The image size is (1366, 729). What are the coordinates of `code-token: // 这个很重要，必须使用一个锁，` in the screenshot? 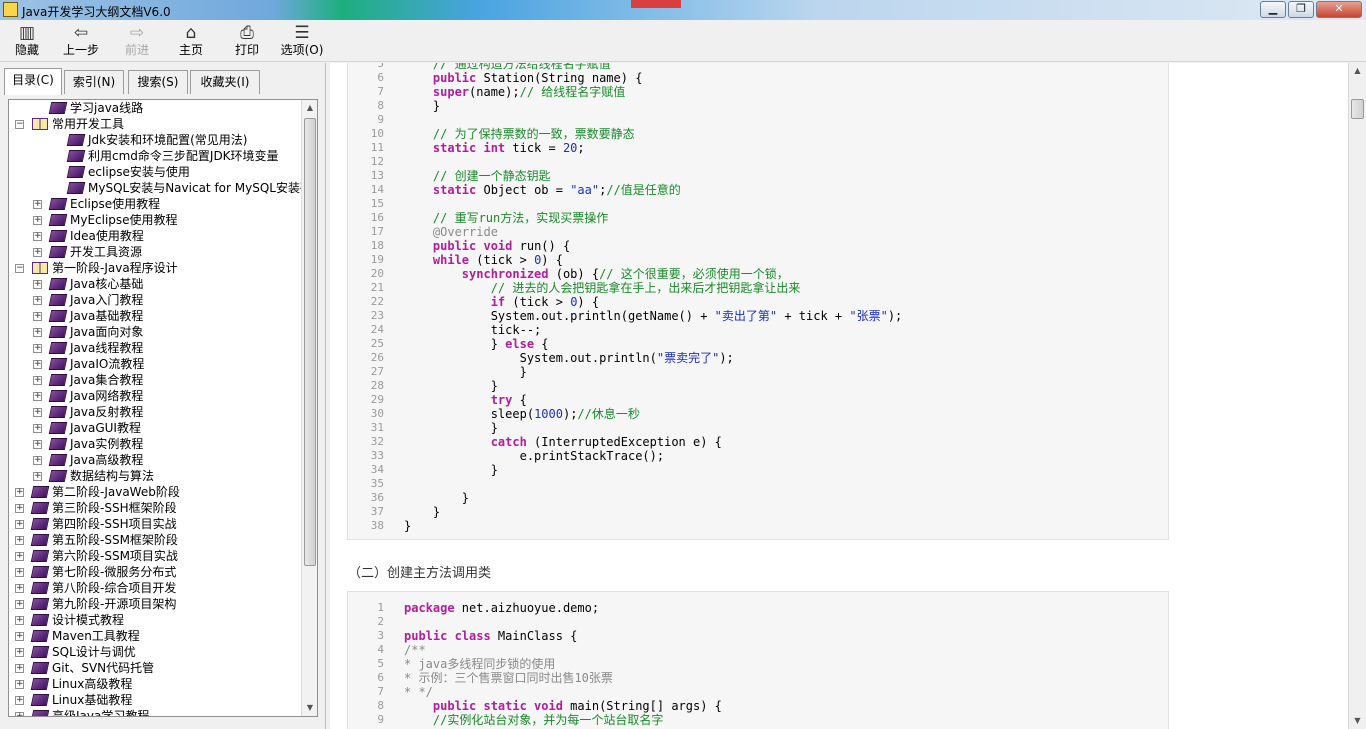 It's located at (694, 274).